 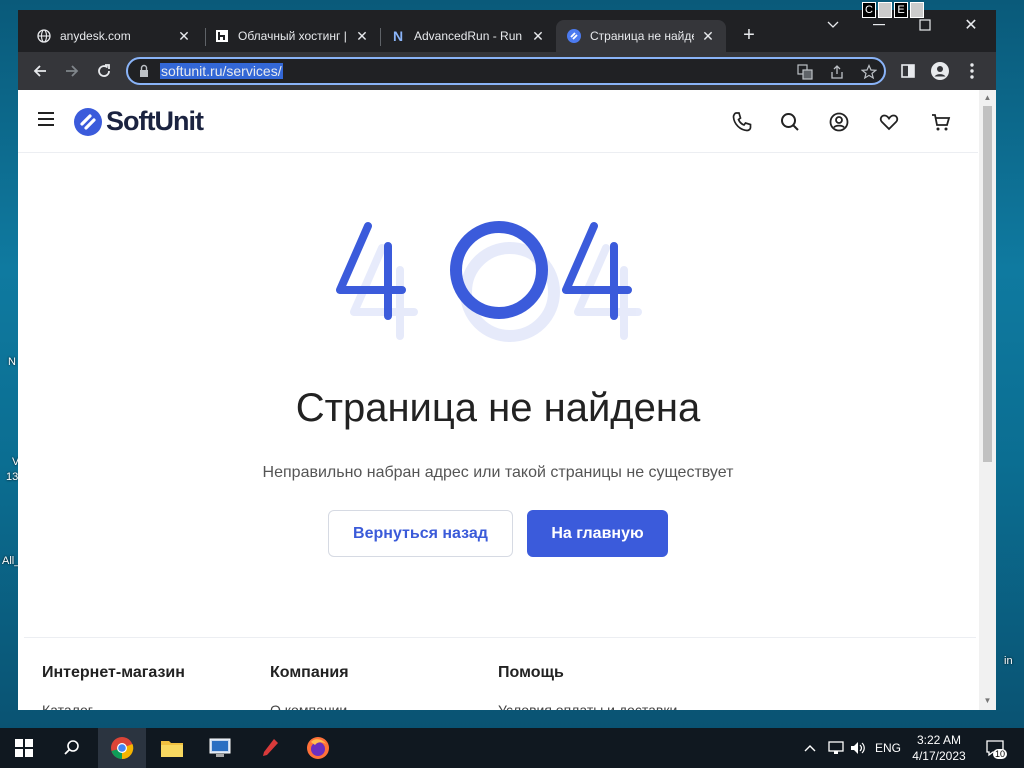 I want to click on tab-title: anydesk.com, so click(x=95, y=36).